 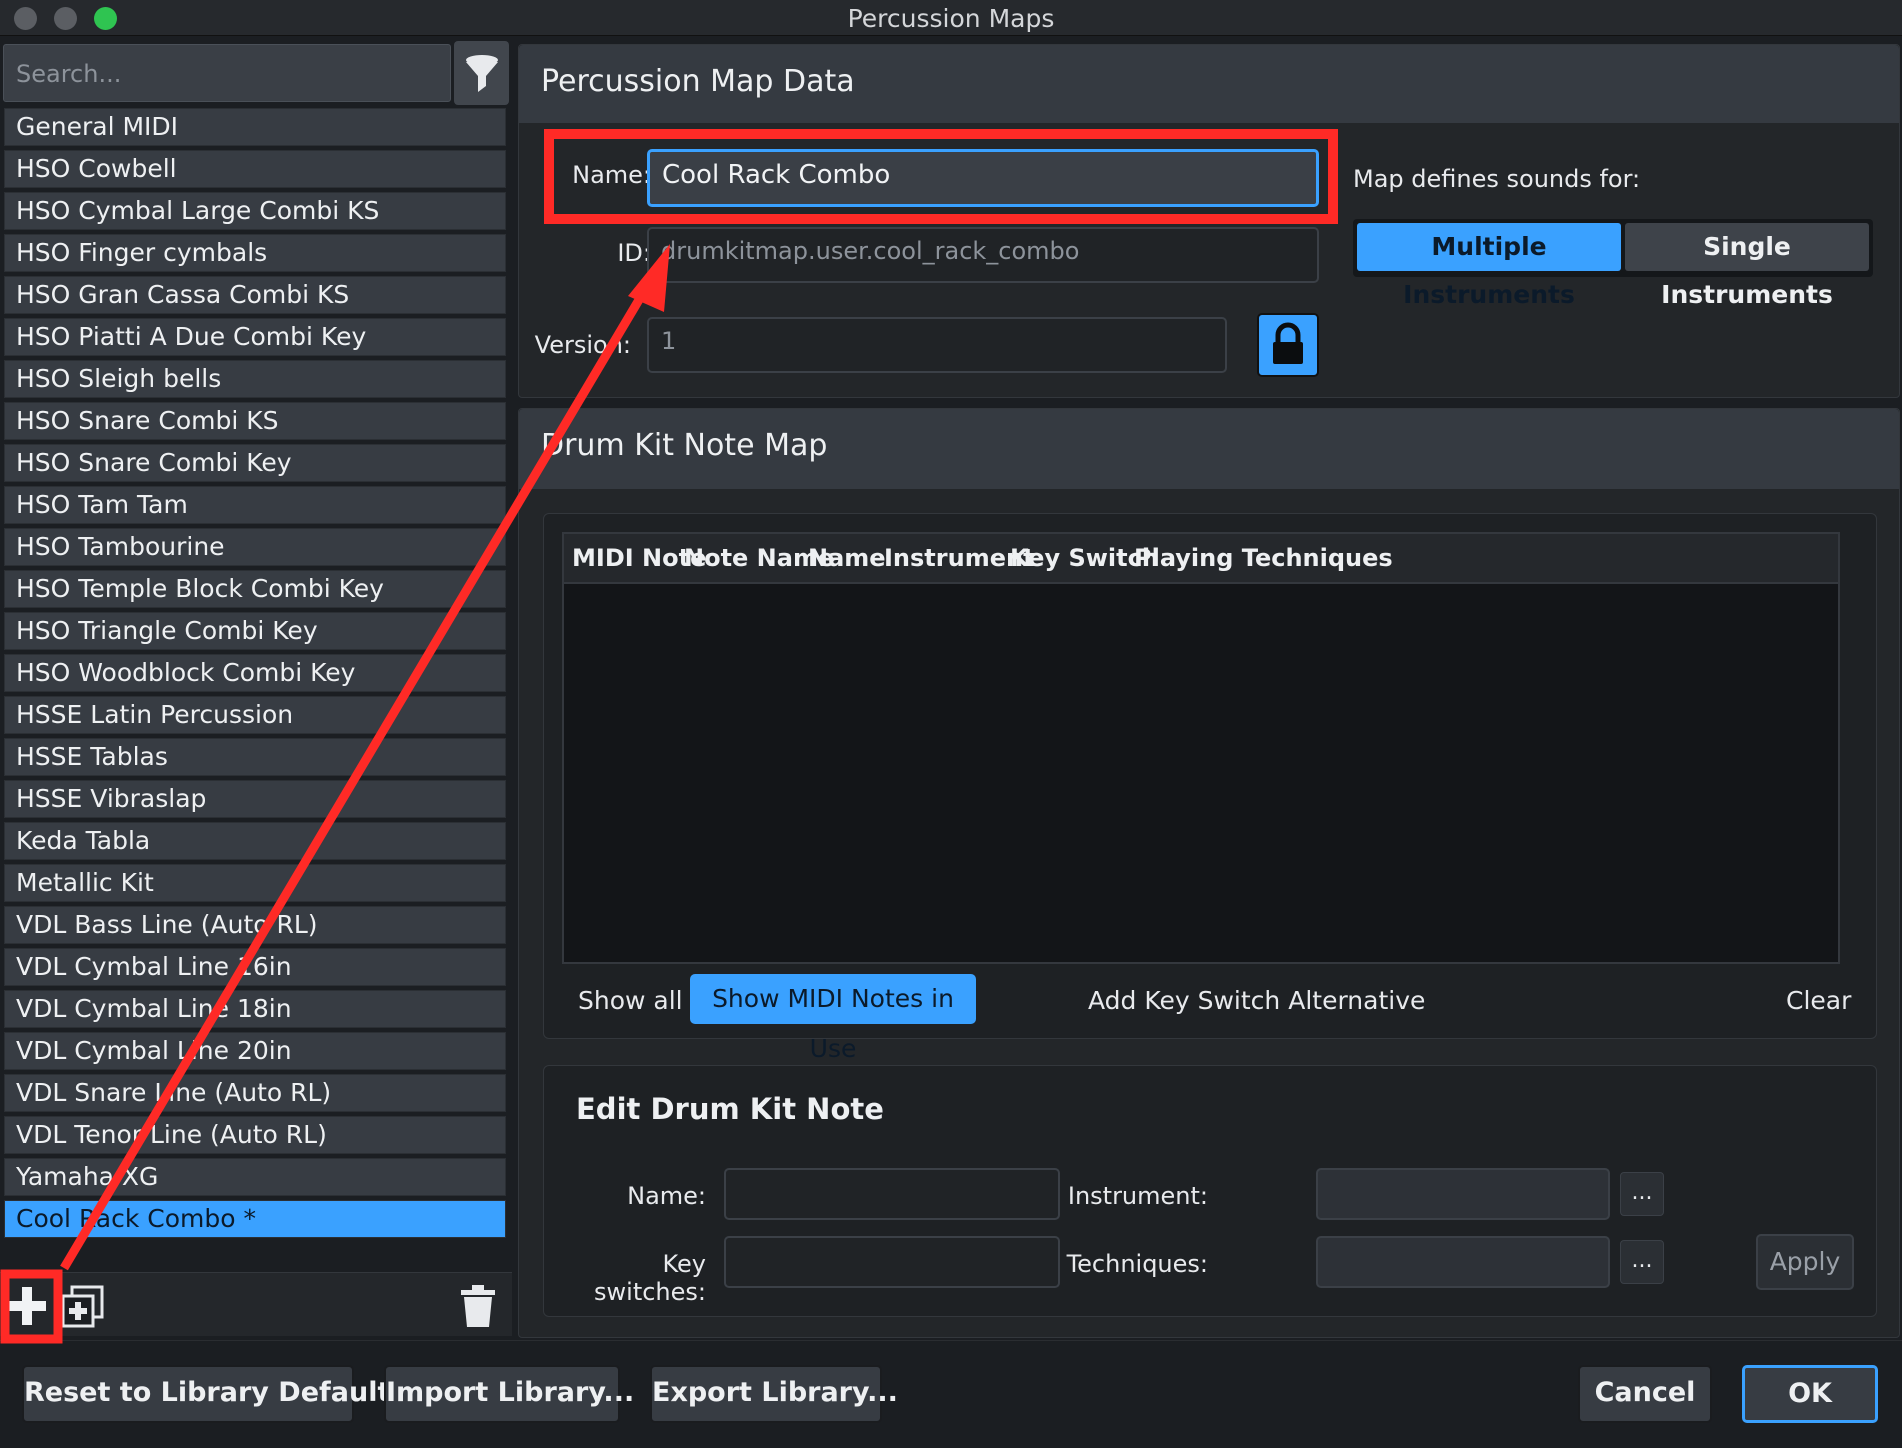 I want to click on percussion-map-item: HSO Woodblock Combi Key, so click(x=255, y=673).